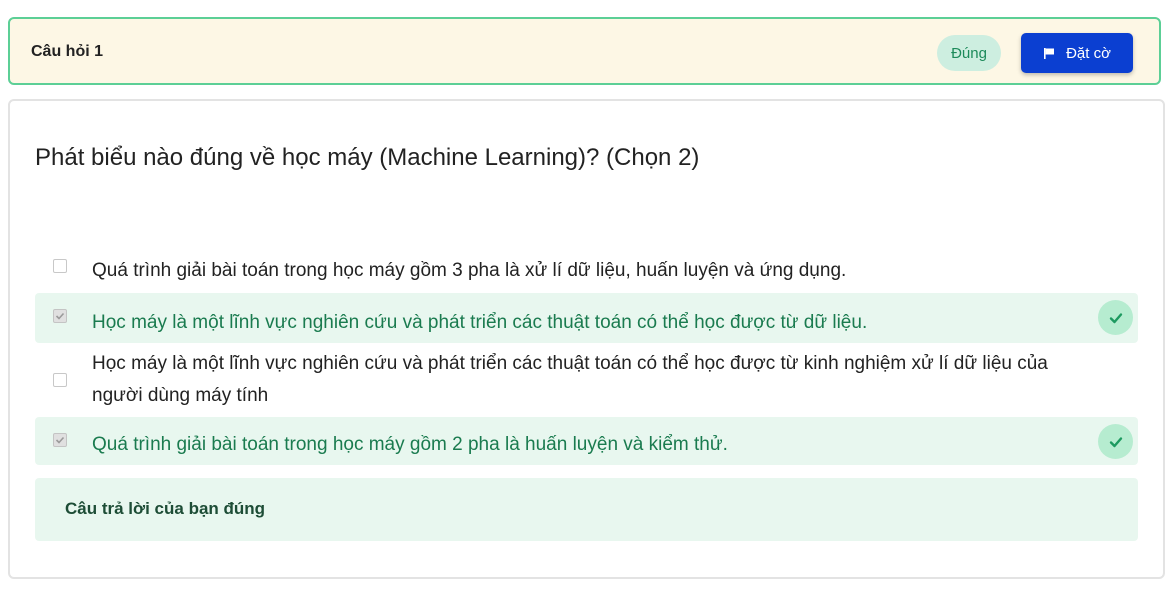 The width and height of the screenshot is (1176, 590). What do you see at coordinates (1088, 53) in the screenshot?
I see `flag-button-label: Đặt cờ` at bounding box center [1088, 53].